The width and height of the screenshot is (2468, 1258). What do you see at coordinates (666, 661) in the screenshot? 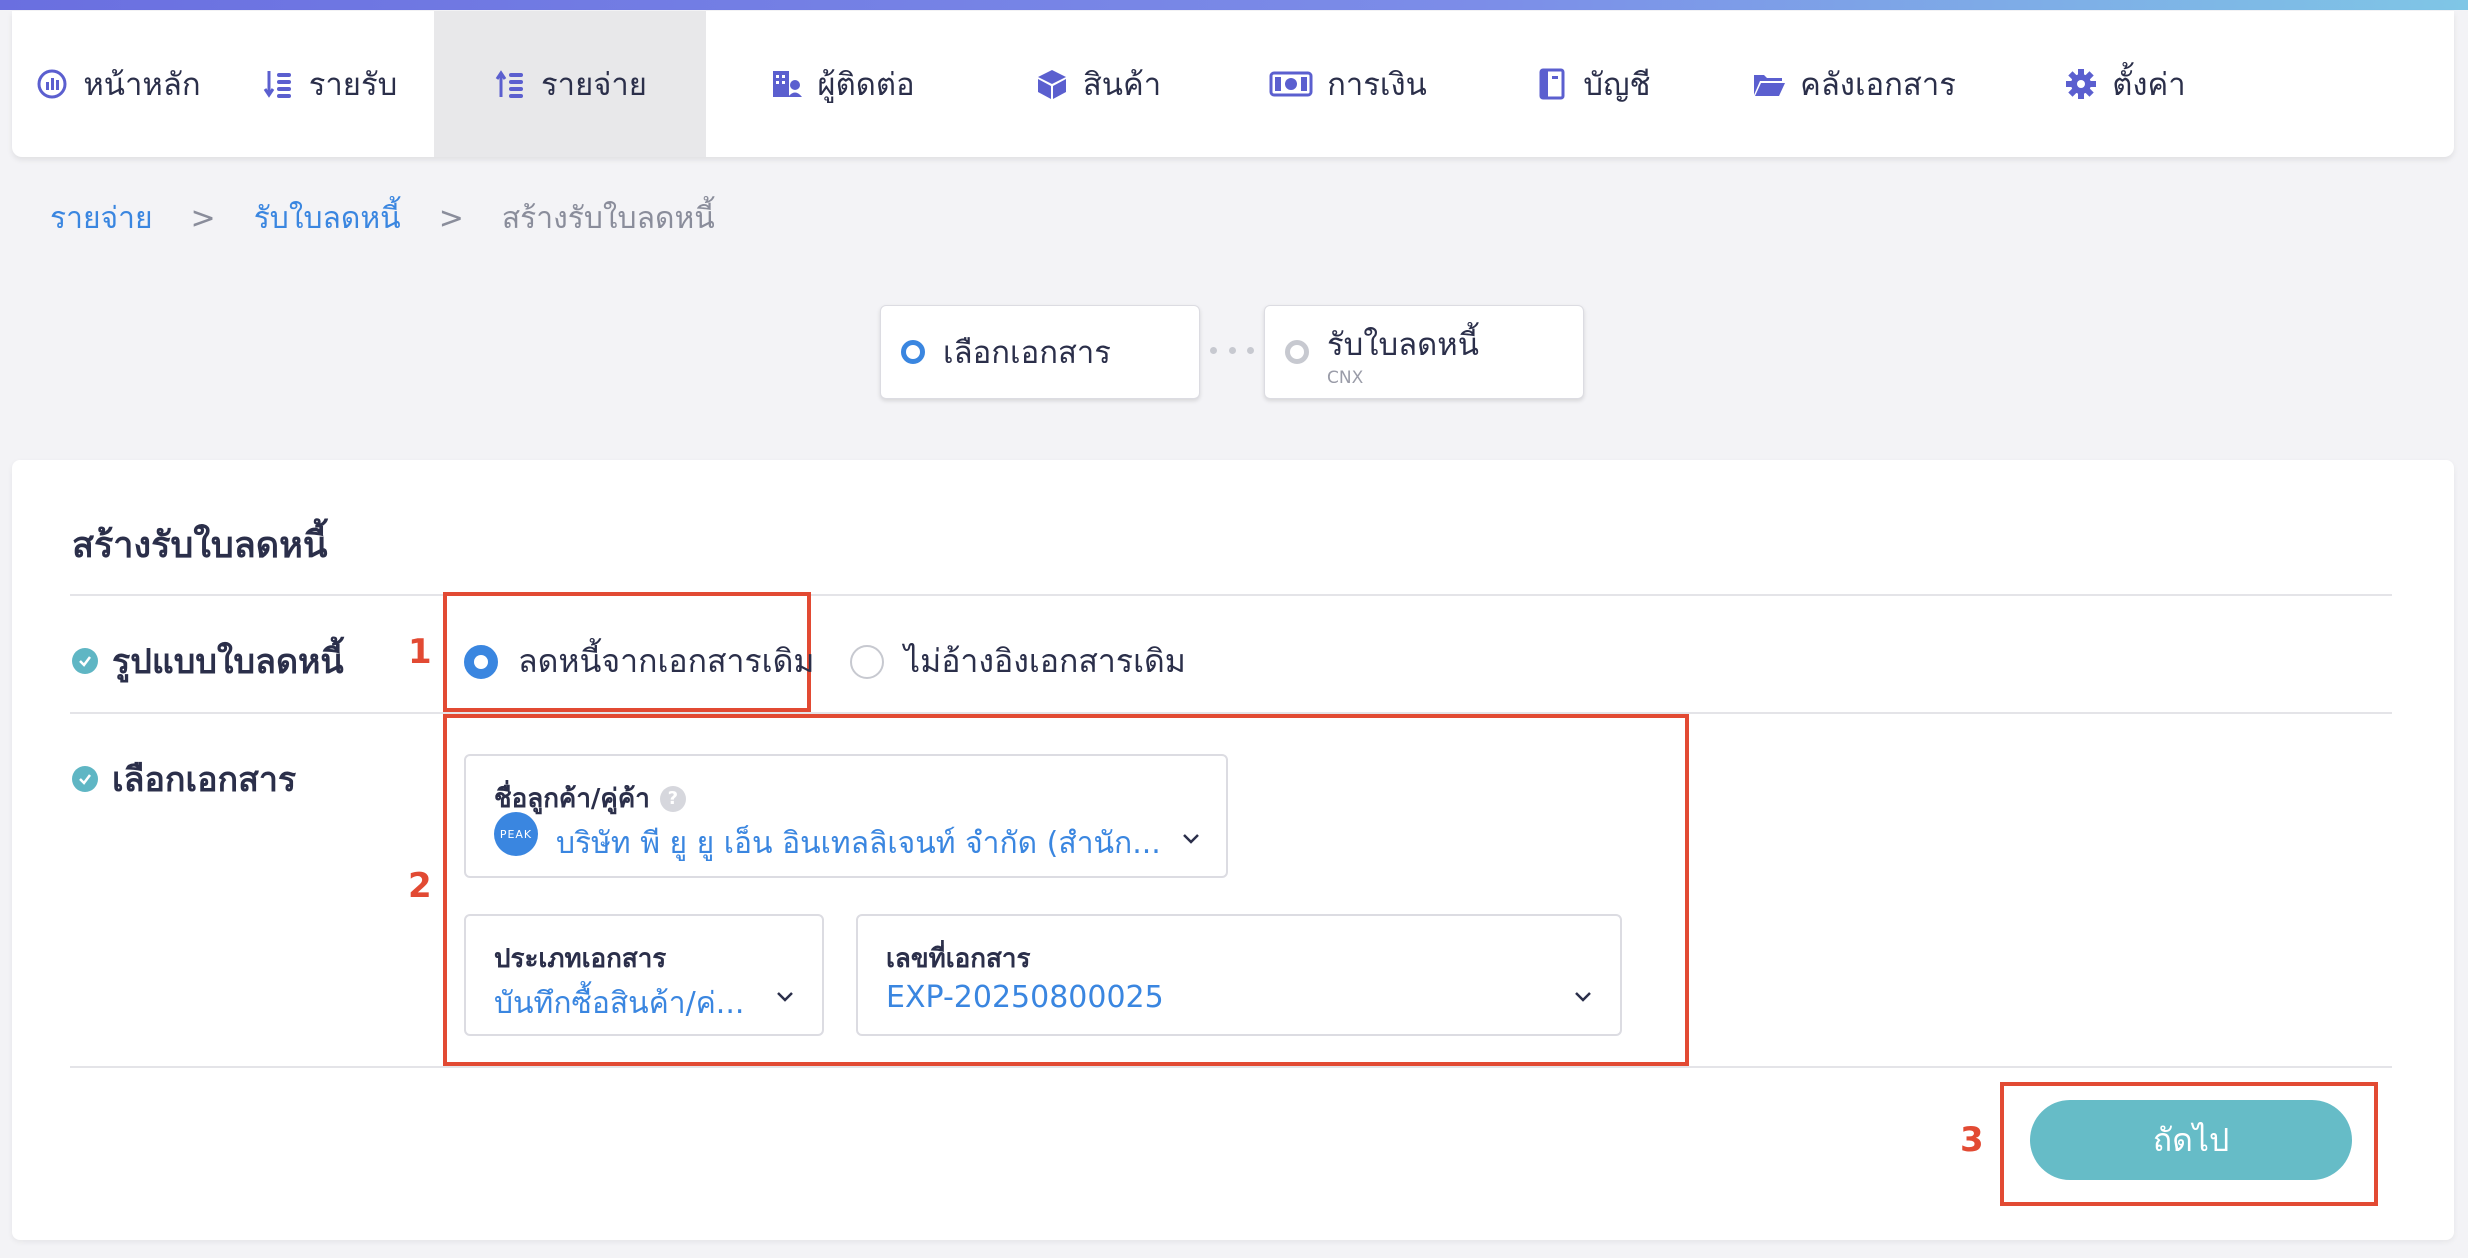
I see `radio-label: ลดหนี้จากเอกสารเดิม` at bounding box center [666, 661].